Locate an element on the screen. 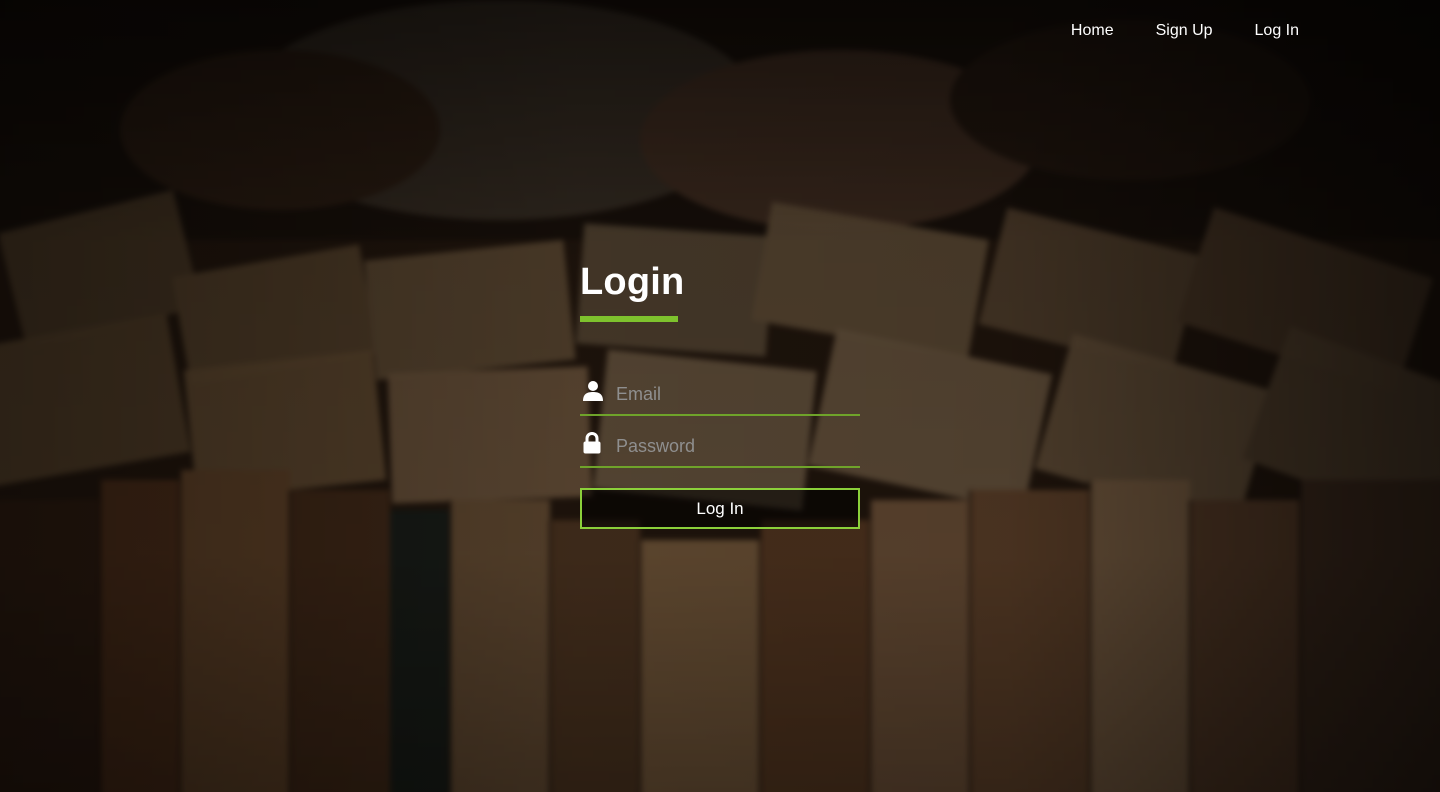  login-button: Log In is located at coordinates (720, 508).